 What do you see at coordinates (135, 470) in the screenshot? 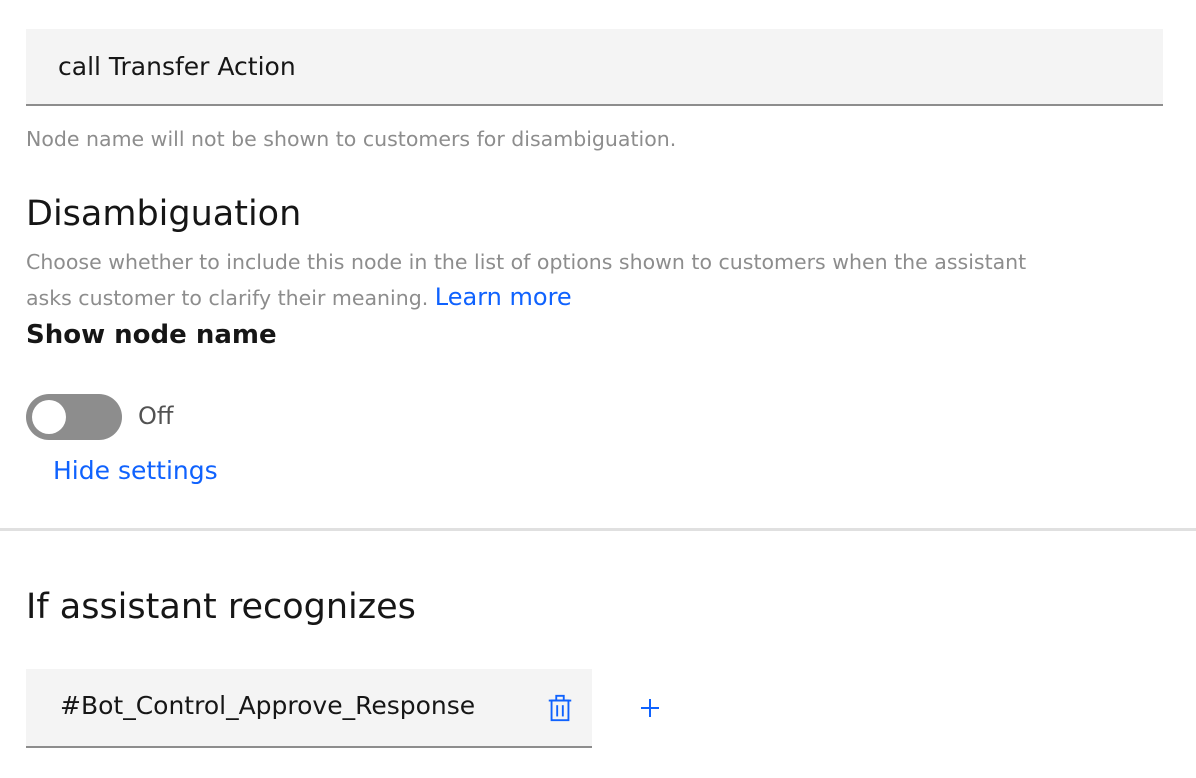
I see `hide-settings-link: Hide settings` at bounding box center [135, 470].